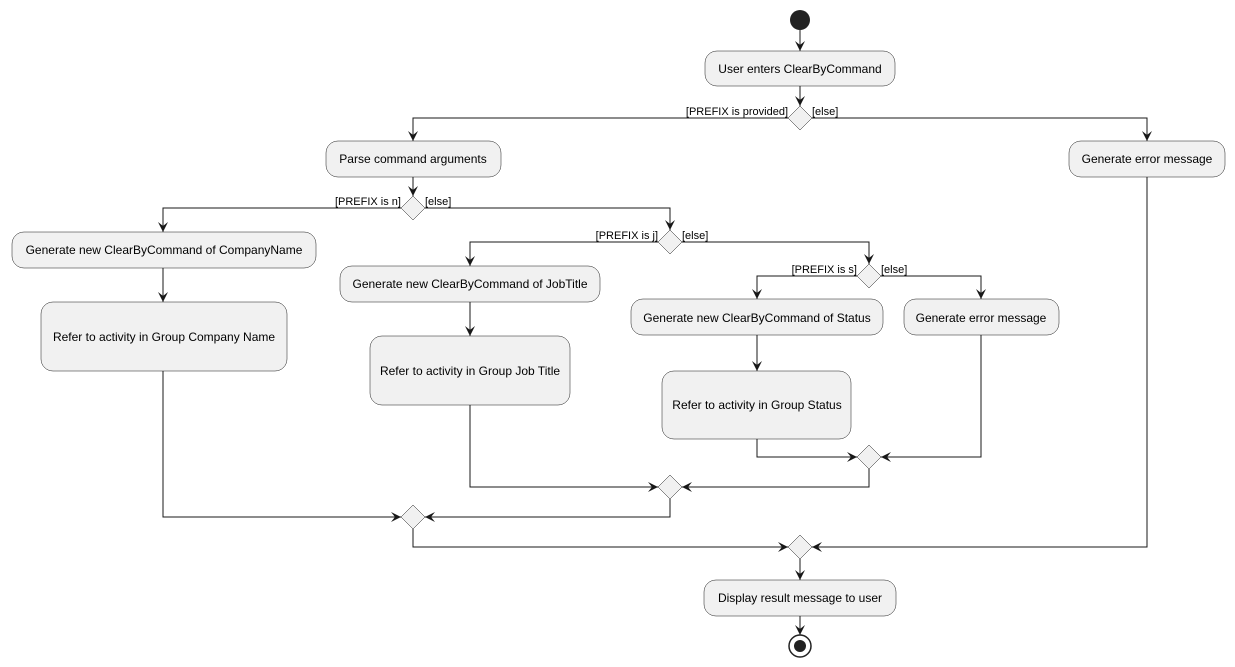 The width and height of the screenshot is (1235, 667). I want to click on activity-error-top: Generate error message, so click(1147, 159).